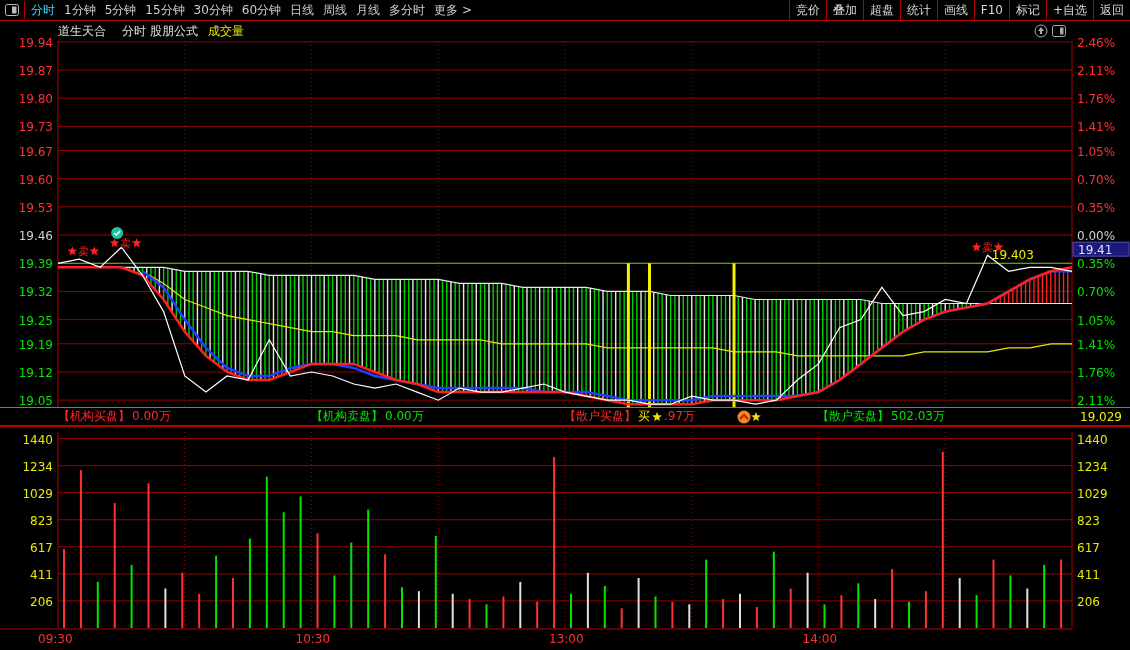 This screenshot has height=650, width=1130. Describe the element at coordinates (35, 42) in the screenshot. I see `price-axis-label: 19.94` at that location.